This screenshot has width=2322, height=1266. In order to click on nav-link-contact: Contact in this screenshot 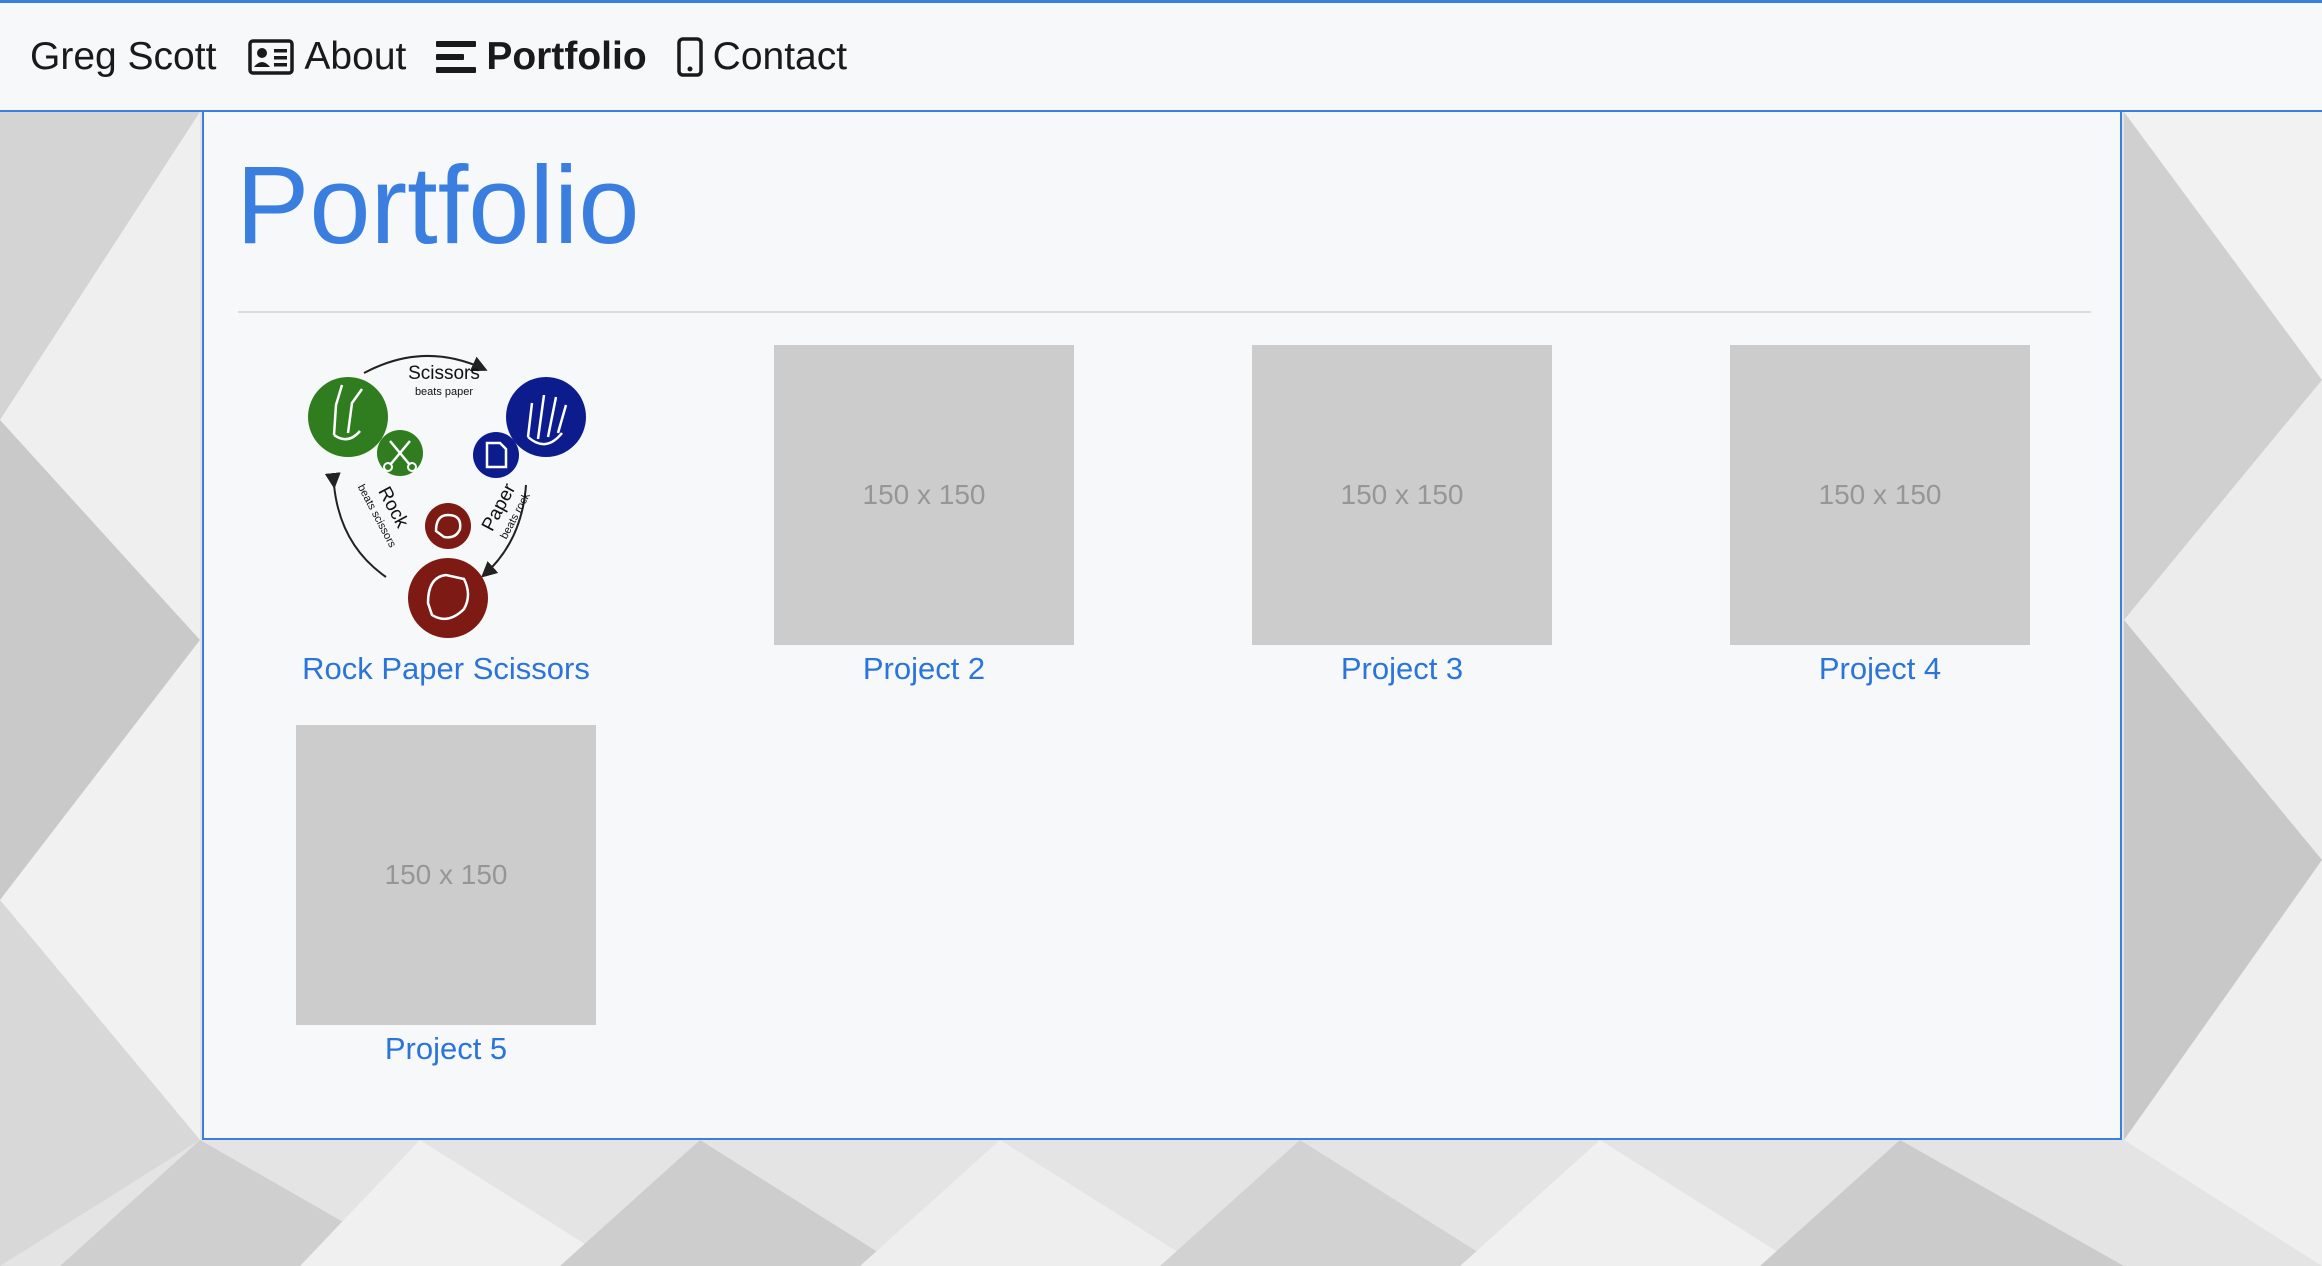, I will do `click(762, 56)`.